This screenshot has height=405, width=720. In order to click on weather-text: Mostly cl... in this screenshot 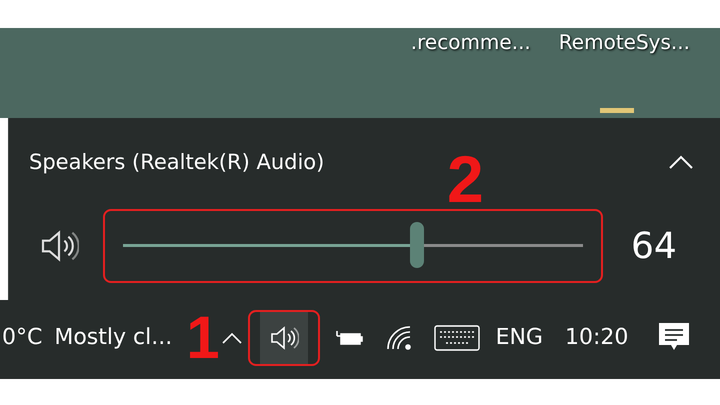, I will do `click(113, 337)`.